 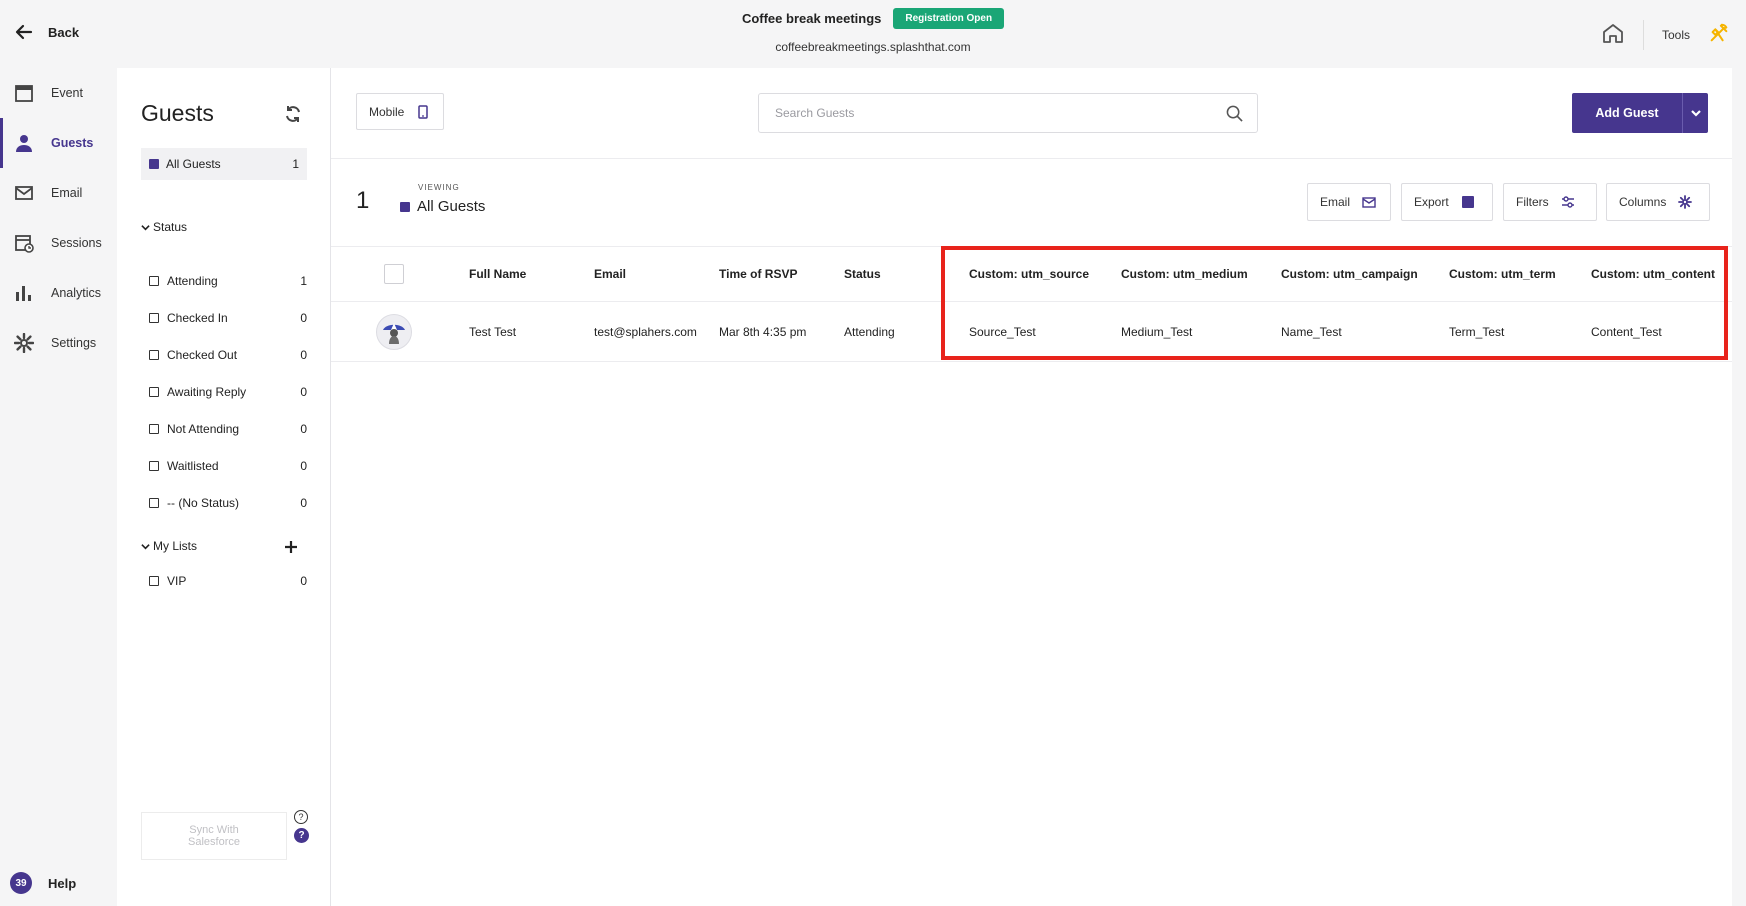 What do you see at coordinates (202, 354) in the screenshot?
I see `status-label: Checked Out` at bounding box center [202, 354].